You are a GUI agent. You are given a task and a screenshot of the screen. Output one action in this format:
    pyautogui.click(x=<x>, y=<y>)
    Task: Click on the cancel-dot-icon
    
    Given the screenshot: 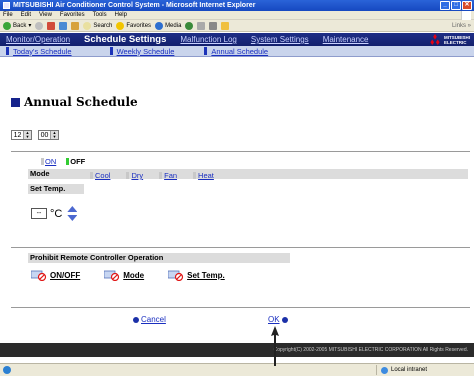 What is the action you would take?
    pyautogui.click(x=136, y=319)
    